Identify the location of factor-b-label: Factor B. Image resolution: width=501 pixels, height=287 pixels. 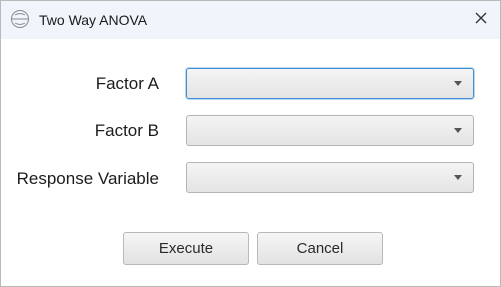
(126, 130).